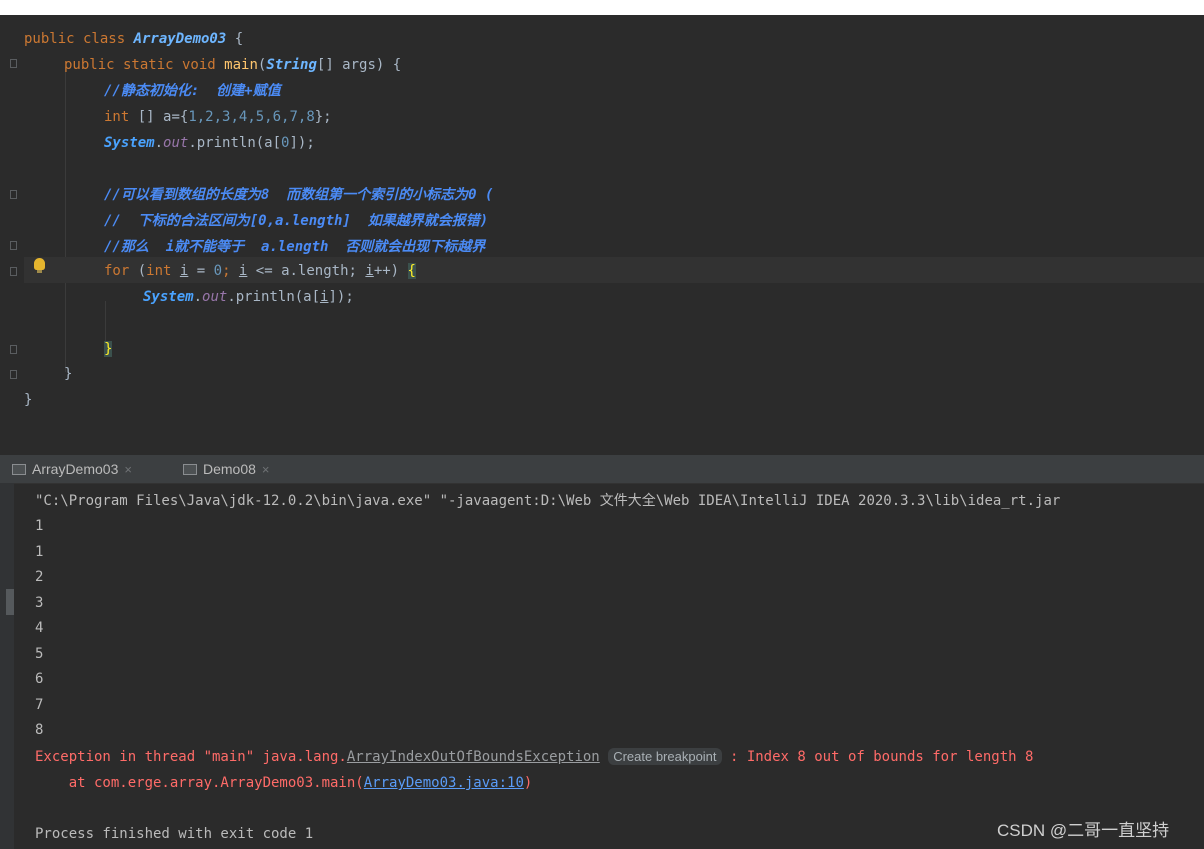 Image resolution: width=1204 pixels, height=849 pixels. I want to click on code-line-3: //静态初始化: 创建+赋值, so click(192, 91).